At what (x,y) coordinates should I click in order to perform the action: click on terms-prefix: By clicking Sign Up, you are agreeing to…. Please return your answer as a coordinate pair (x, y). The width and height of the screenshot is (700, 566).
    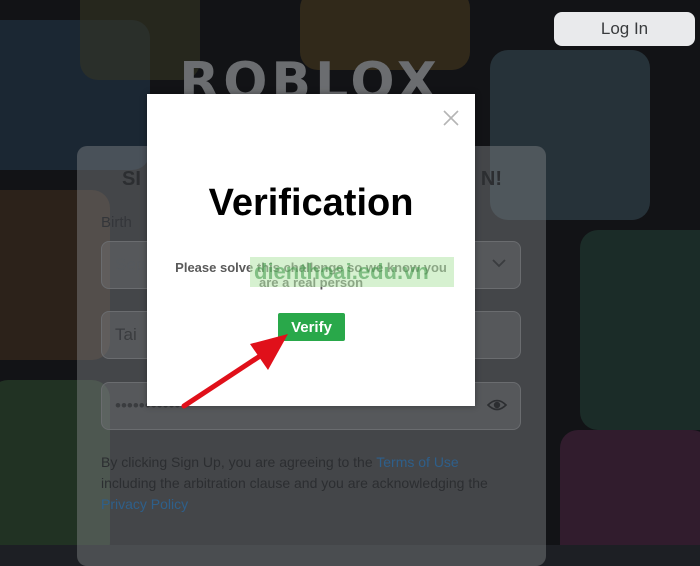
    Looking at the image, I should click on (239, 462).